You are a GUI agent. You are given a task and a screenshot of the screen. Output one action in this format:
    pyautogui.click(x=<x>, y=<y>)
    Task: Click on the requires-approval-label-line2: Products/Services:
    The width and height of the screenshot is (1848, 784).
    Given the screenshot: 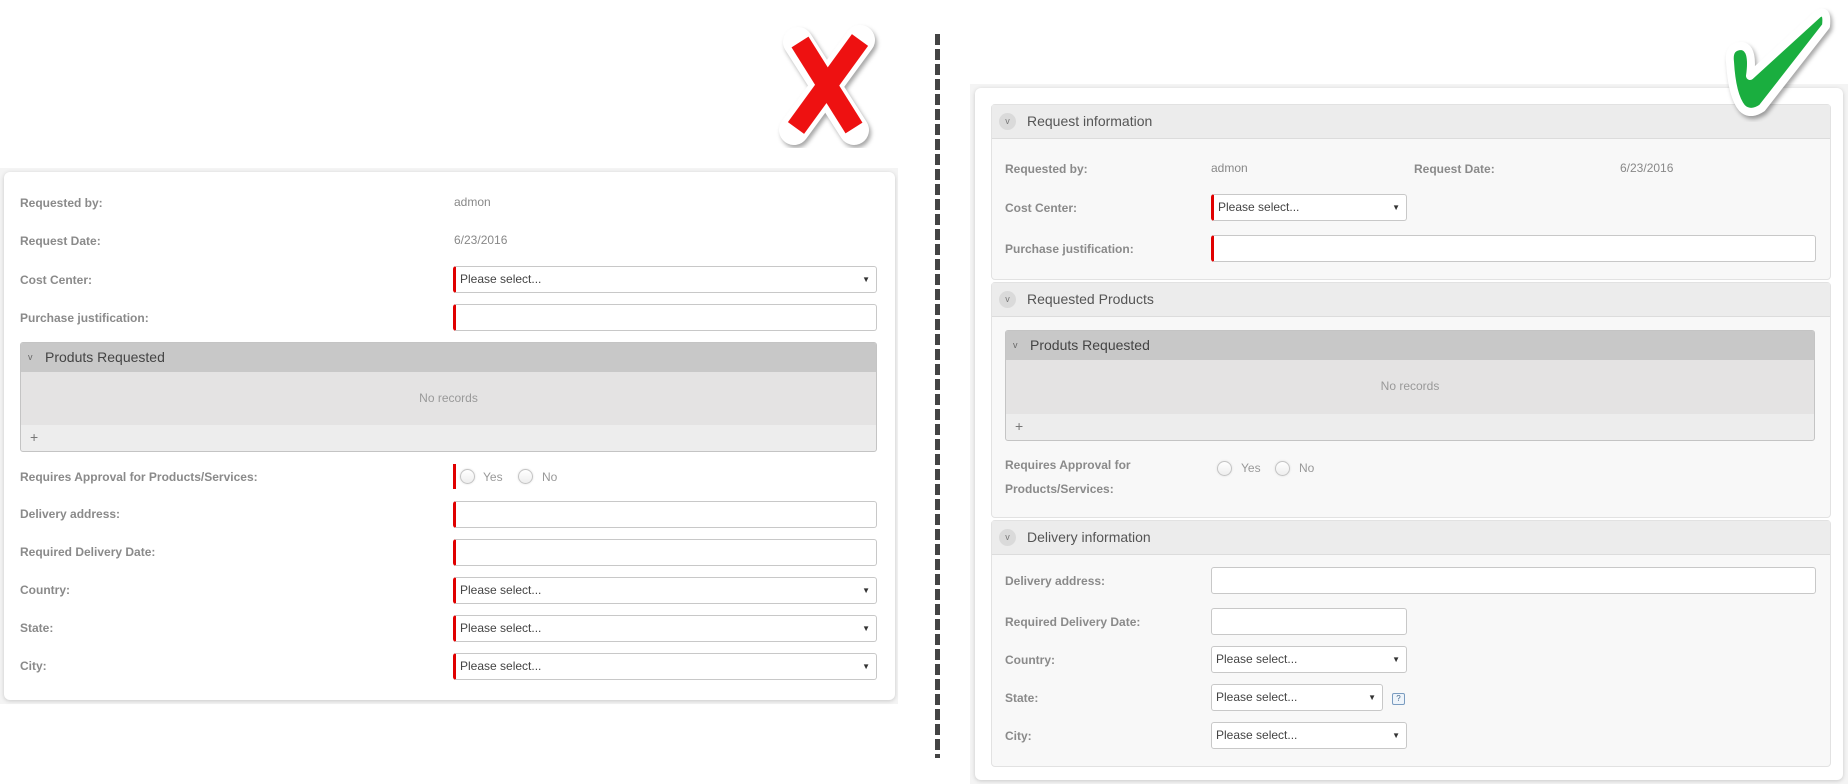 What is the action you would take?
    pyautogui.click(x=1059, y=489)
    